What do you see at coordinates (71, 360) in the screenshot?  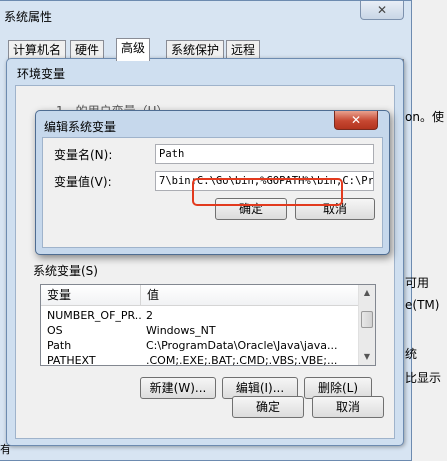 I see `variable-name: PATHEXT` at bounding box center [71, 360].